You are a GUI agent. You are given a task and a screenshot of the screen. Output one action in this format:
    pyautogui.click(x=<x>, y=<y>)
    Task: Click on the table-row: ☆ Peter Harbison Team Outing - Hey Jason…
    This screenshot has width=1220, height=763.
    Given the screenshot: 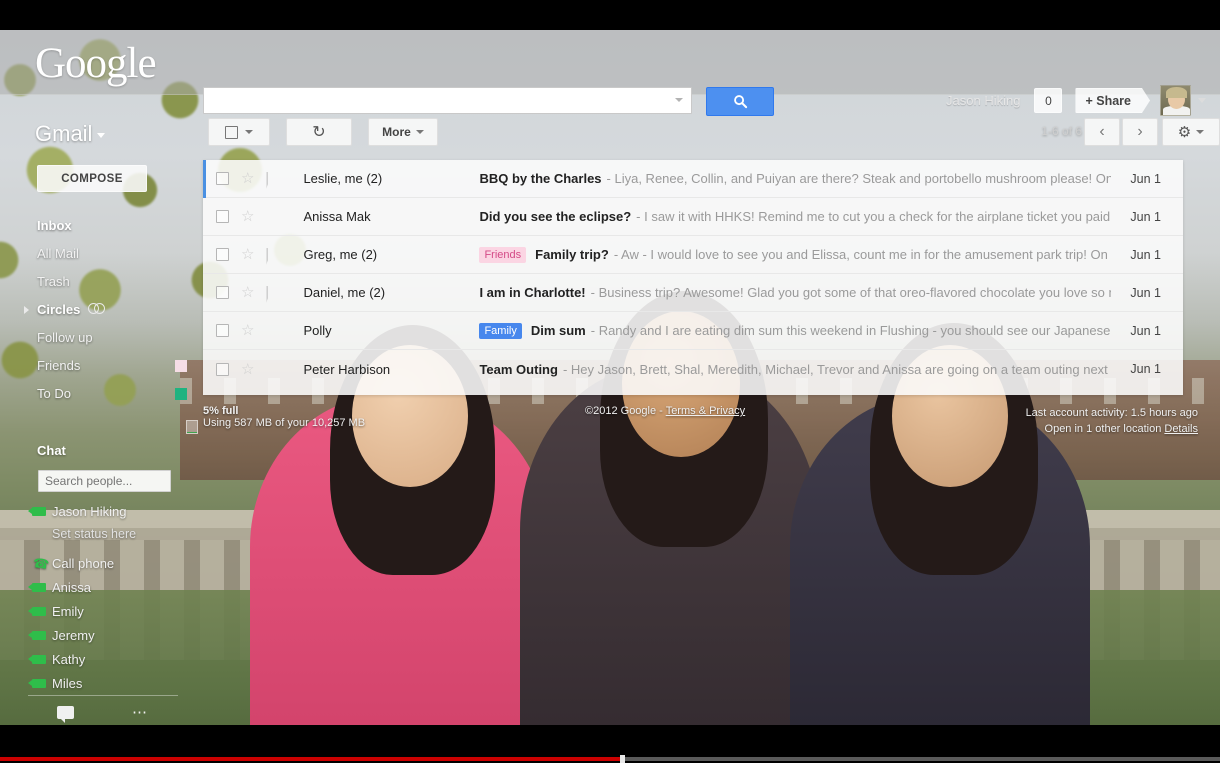 What is the action you would take?
    pyautogui.click(x=693, y=369)
    